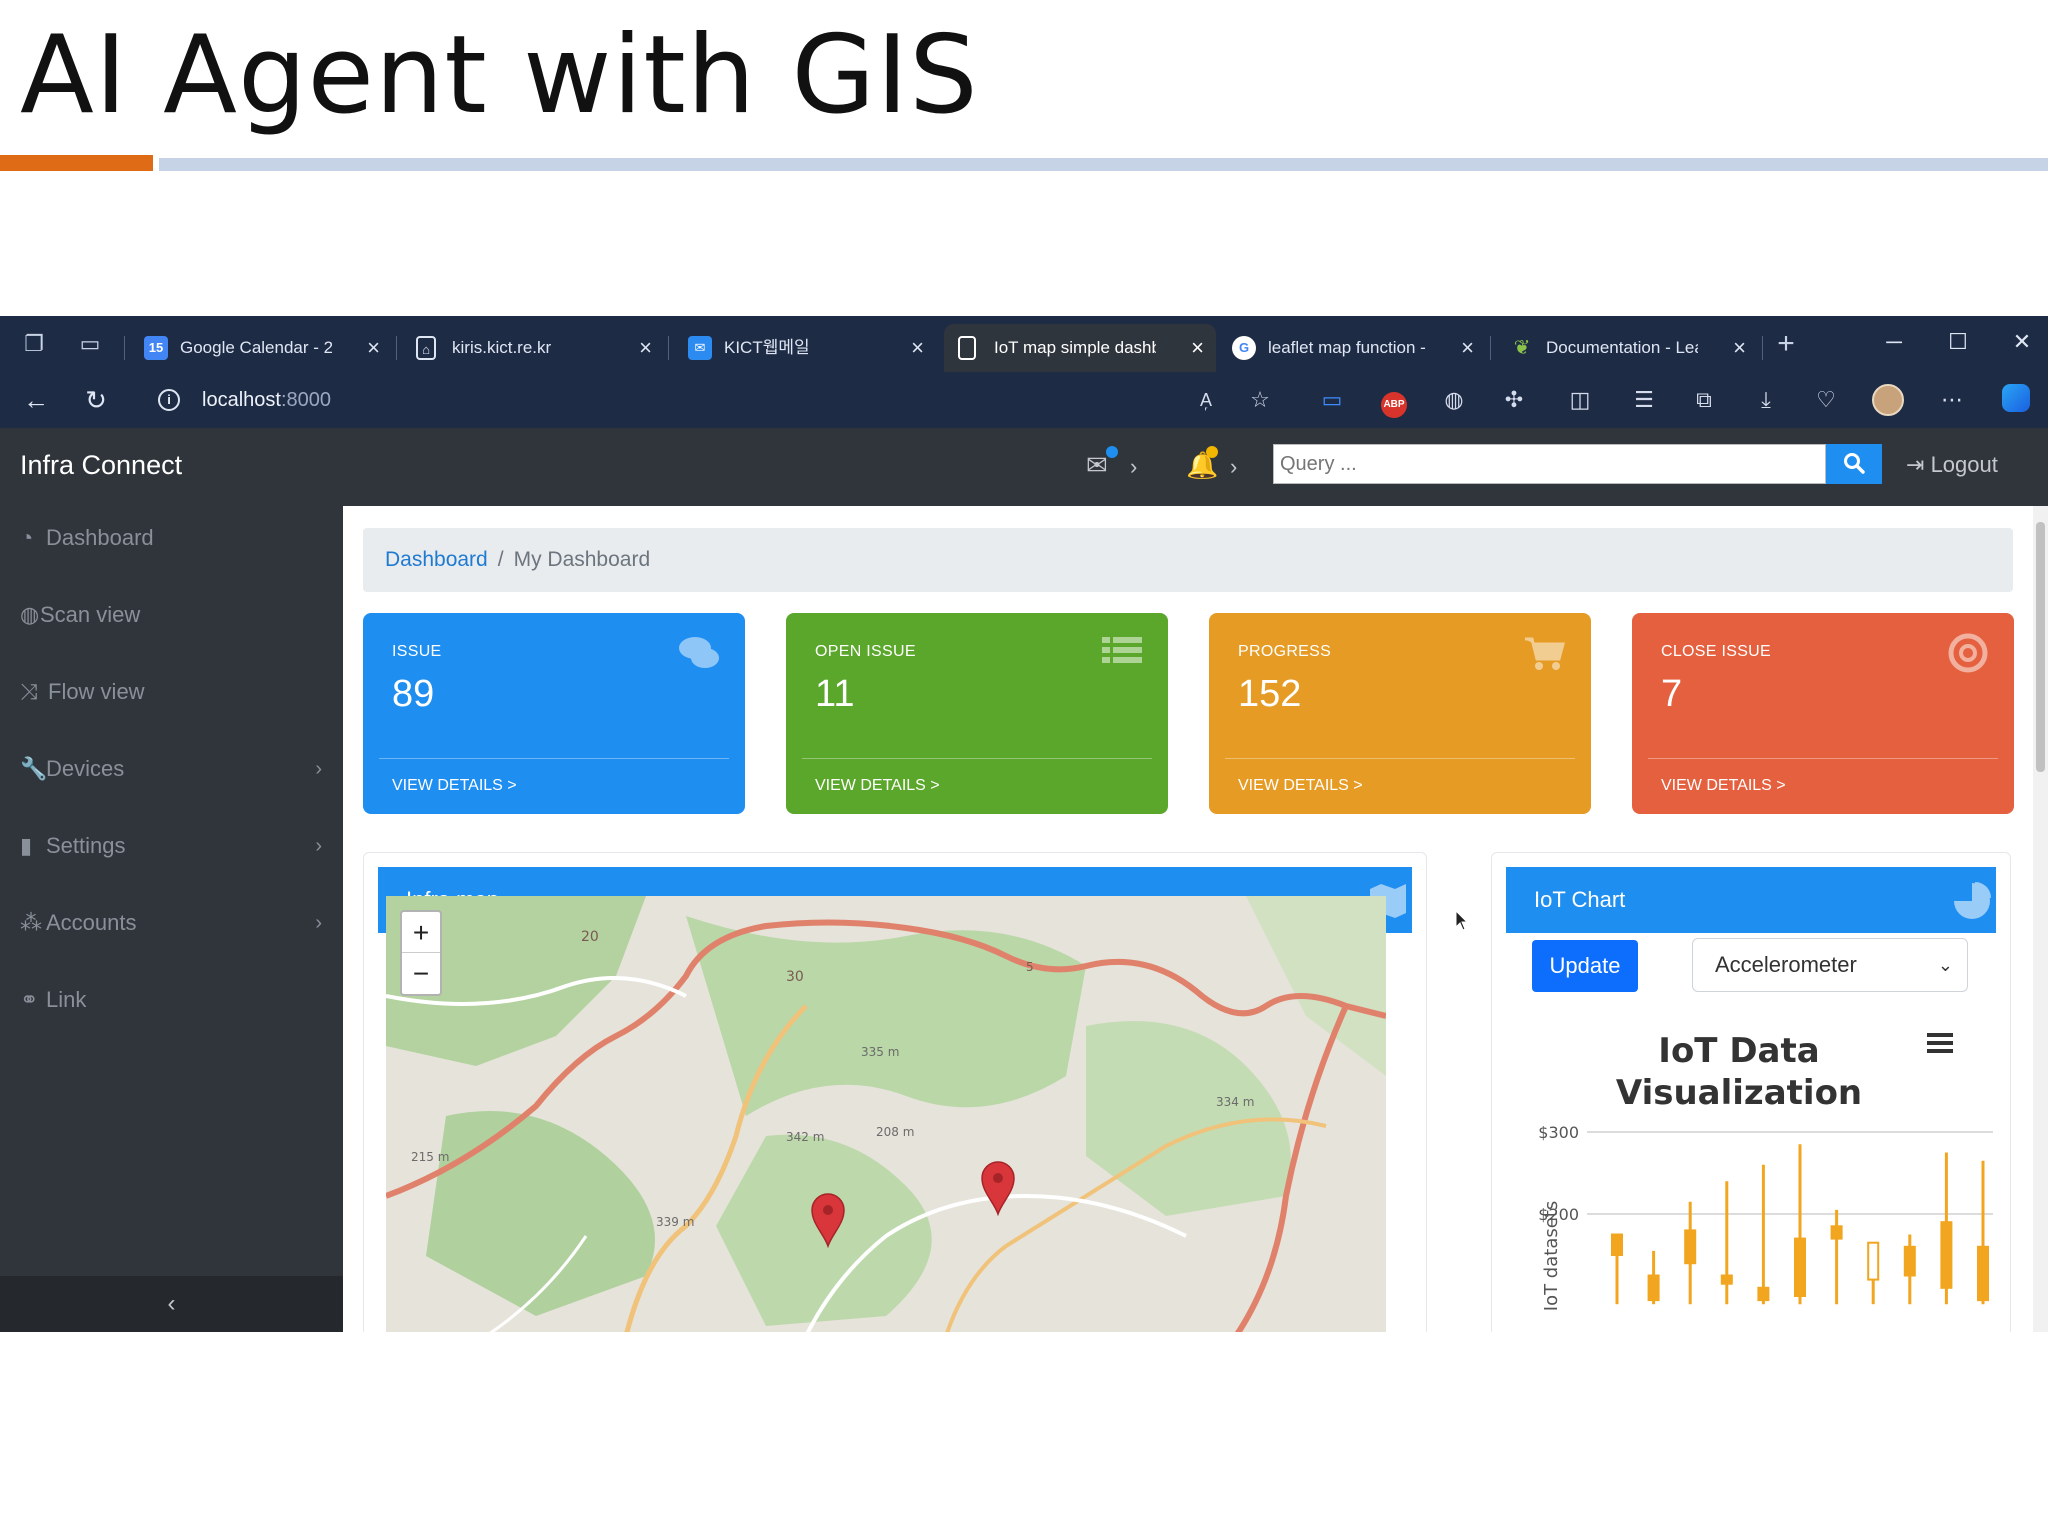 The image size is (2048, 1536). What do you see at coordinates (2022, 342) in the screenshot?
I see `close-window-icon: ✕` at bounding box center [2022, 342].